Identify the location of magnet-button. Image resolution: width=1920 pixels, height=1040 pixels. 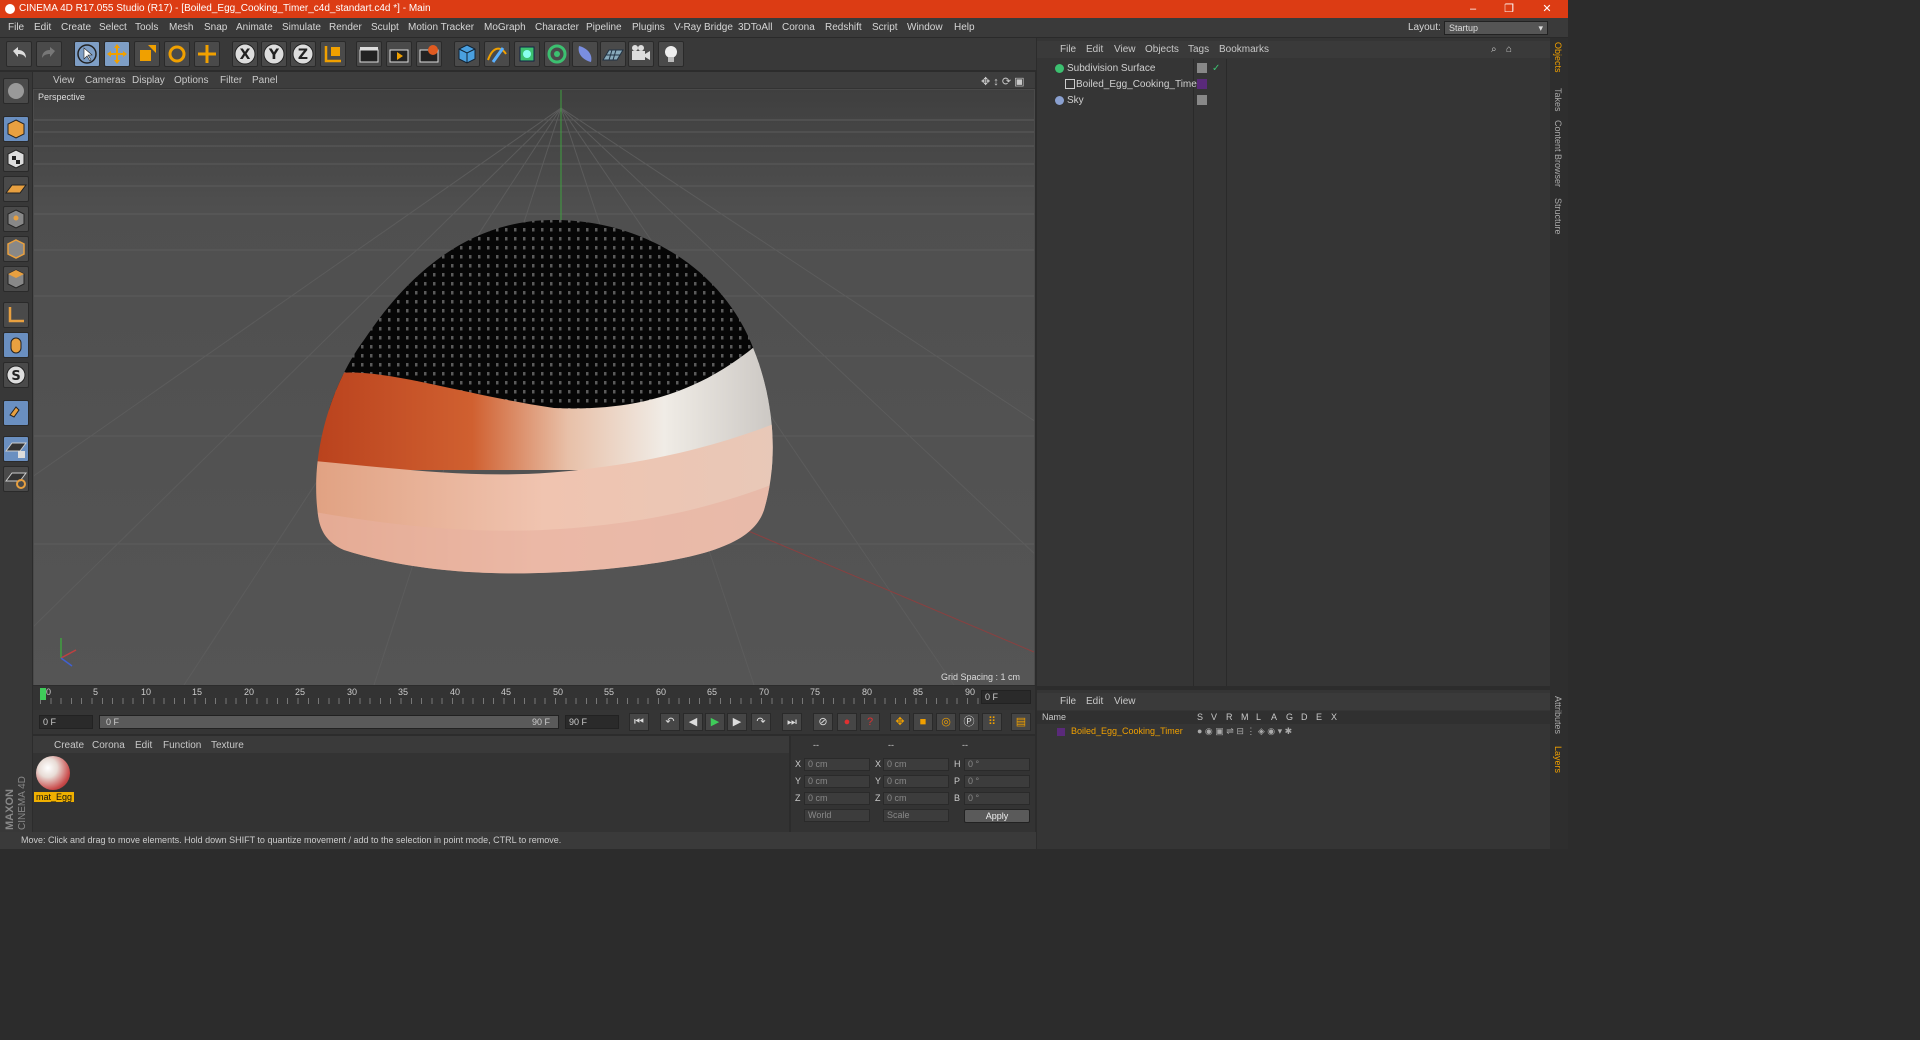
(16, 413).